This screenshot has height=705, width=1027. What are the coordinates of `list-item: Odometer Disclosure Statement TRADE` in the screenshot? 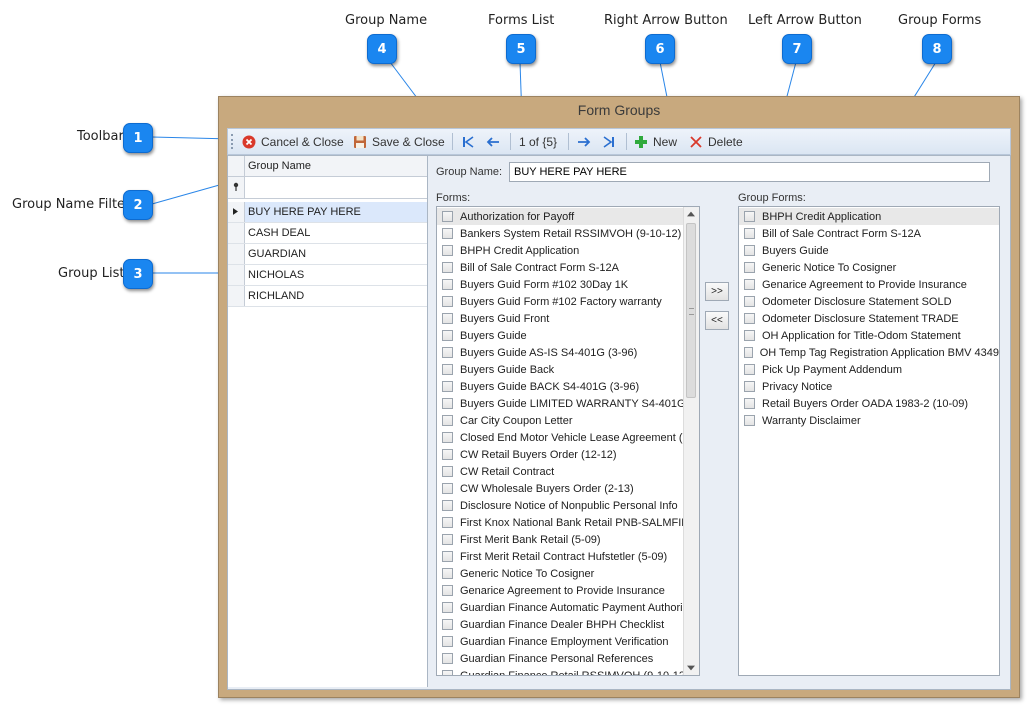 It's located at (869, 318).